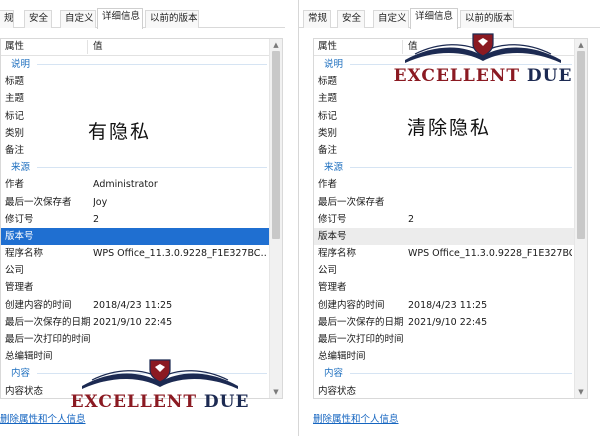 This screenshot has height=436, width=600. What do you see at coordinates (444, 356) in the screenshot?
I see `property-row: 总编辑时间` at bounding box center [444, 356].